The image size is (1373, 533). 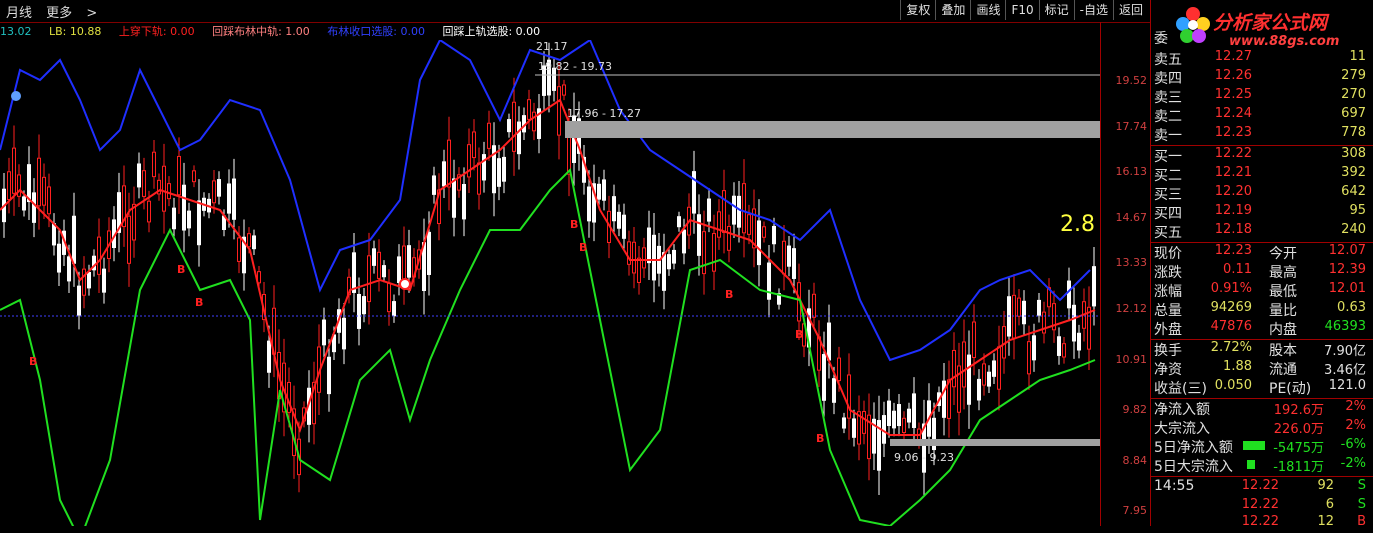 What do you see at coordinates (1353, 172) in the screenshot?
I see `buy-volume: 392` at bounding box center [1353, 172].